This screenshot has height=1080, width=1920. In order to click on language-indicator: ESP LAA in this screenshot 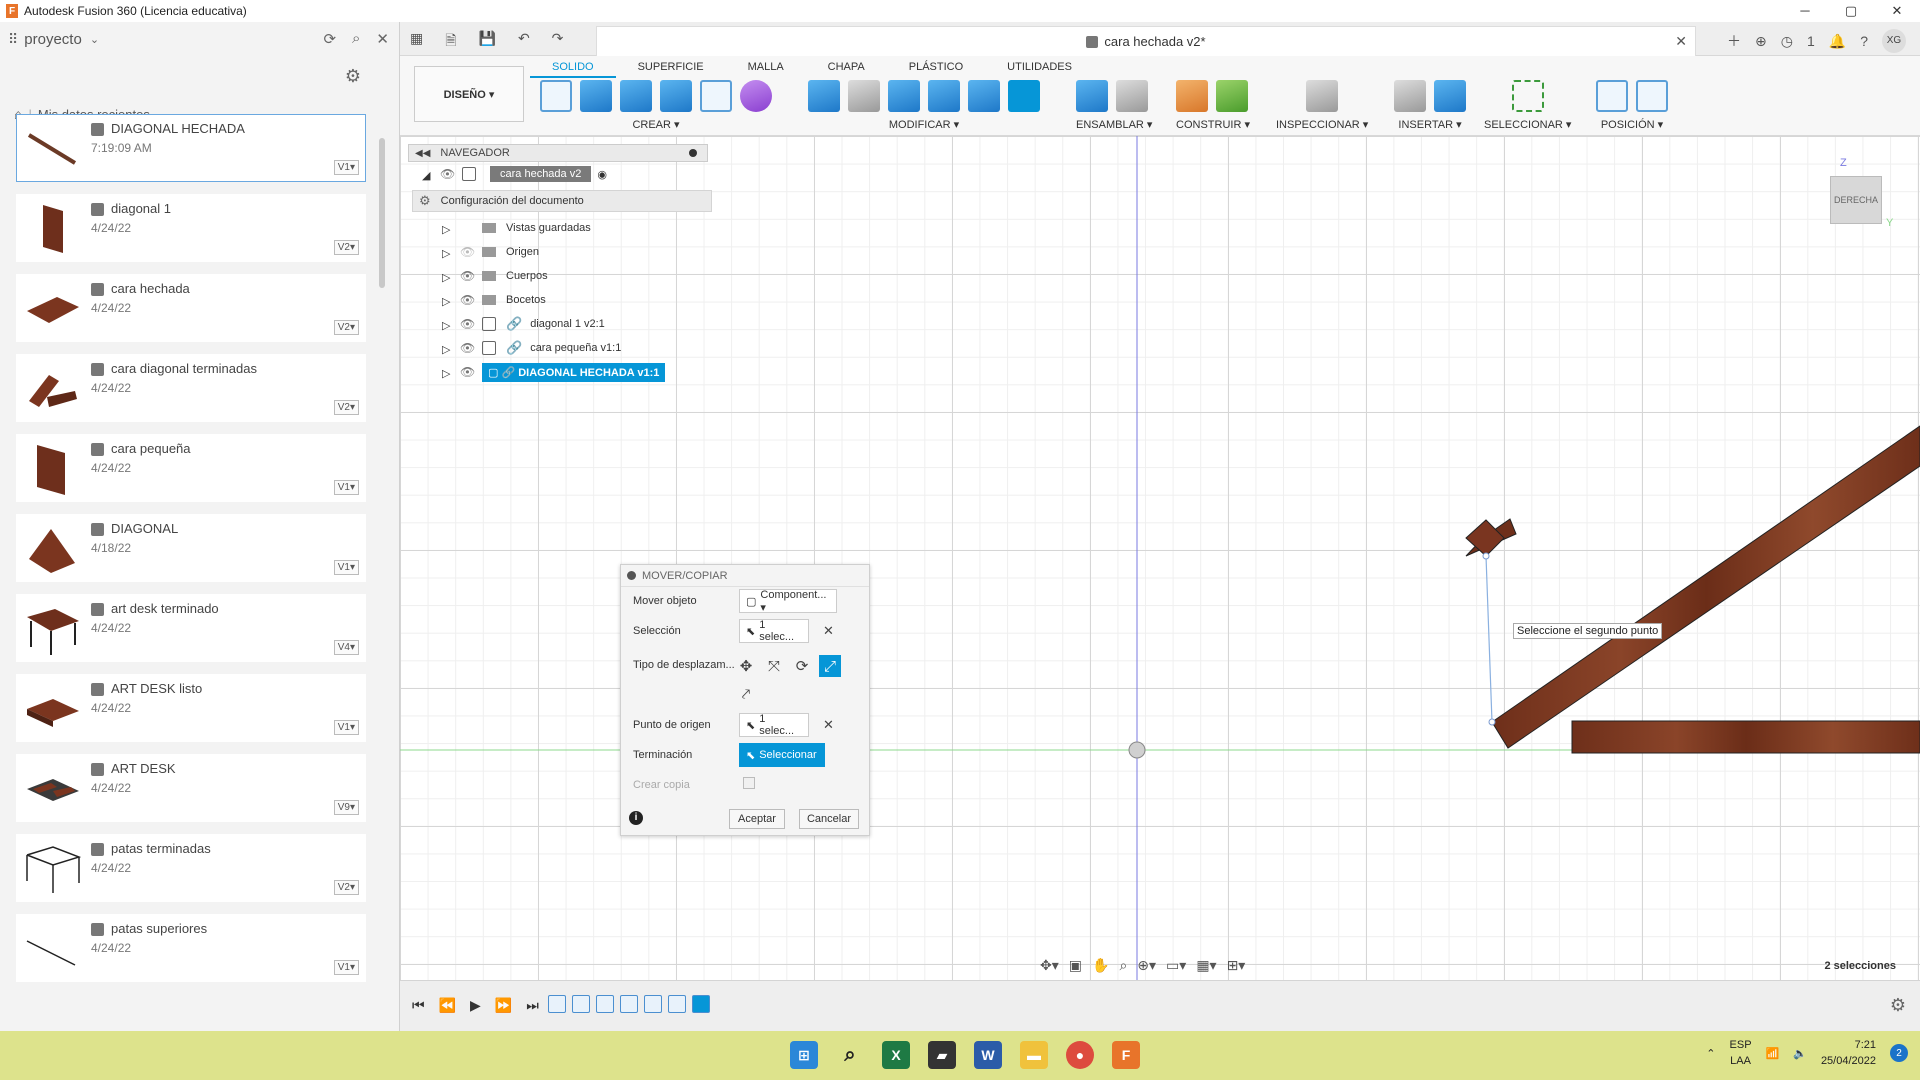, I will do `click(1741, 1053)`.